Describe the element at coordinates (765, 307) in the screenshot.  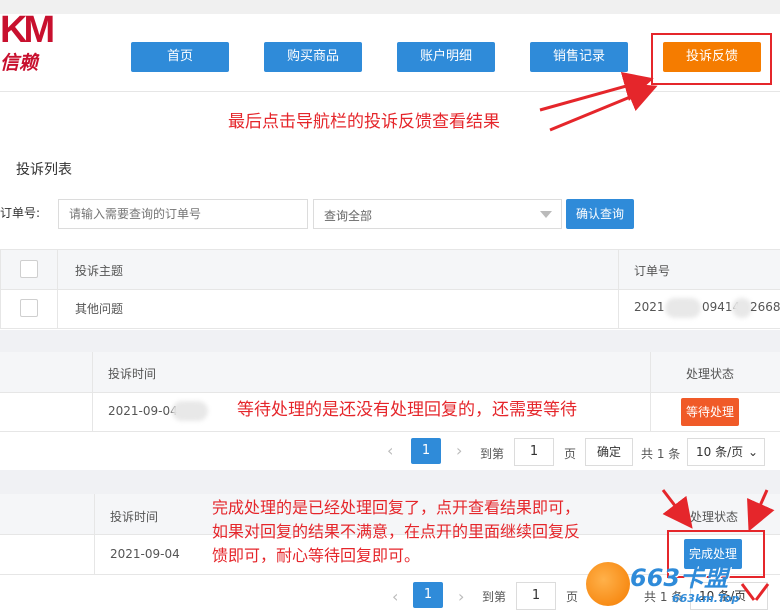
I see `row-order-no-part-c: 26689` at that location.